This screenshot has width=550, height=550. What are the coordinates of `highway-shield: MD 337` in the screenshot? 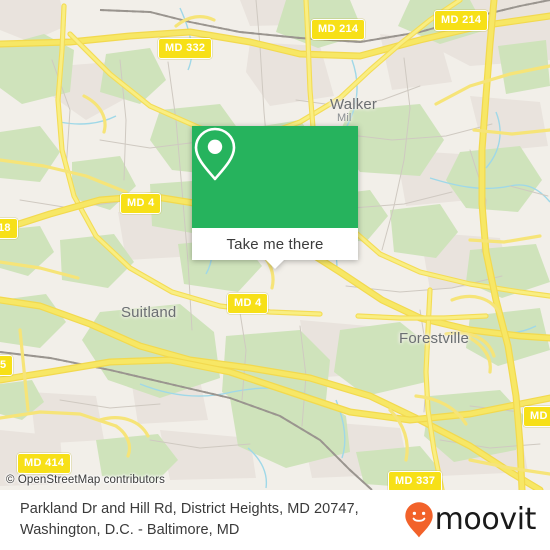 It's located at (415, 480).